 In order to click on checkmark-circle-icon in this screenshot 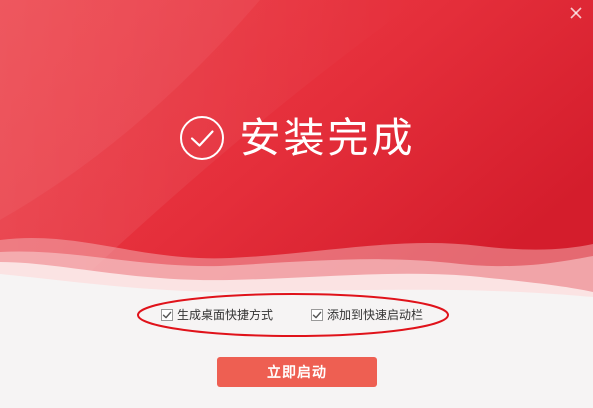, I will do `click(202, 138)`.